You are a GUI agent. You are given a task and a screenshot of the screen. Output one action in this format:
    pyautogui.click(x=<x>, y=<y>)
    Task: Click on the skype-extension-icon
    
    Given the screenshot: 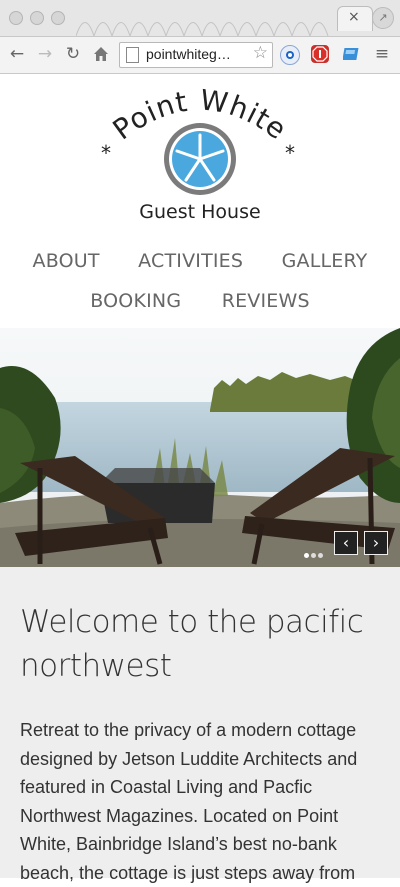 What is the action you would take?
    pyautogui.click(x=290, y=55)
    